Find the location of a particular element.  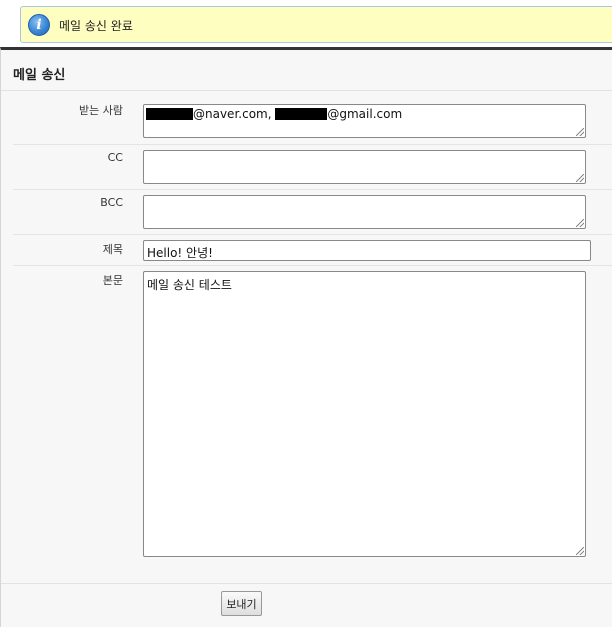

to-field: @naver.com, @gmail.com is located at coordinates (364, 121).